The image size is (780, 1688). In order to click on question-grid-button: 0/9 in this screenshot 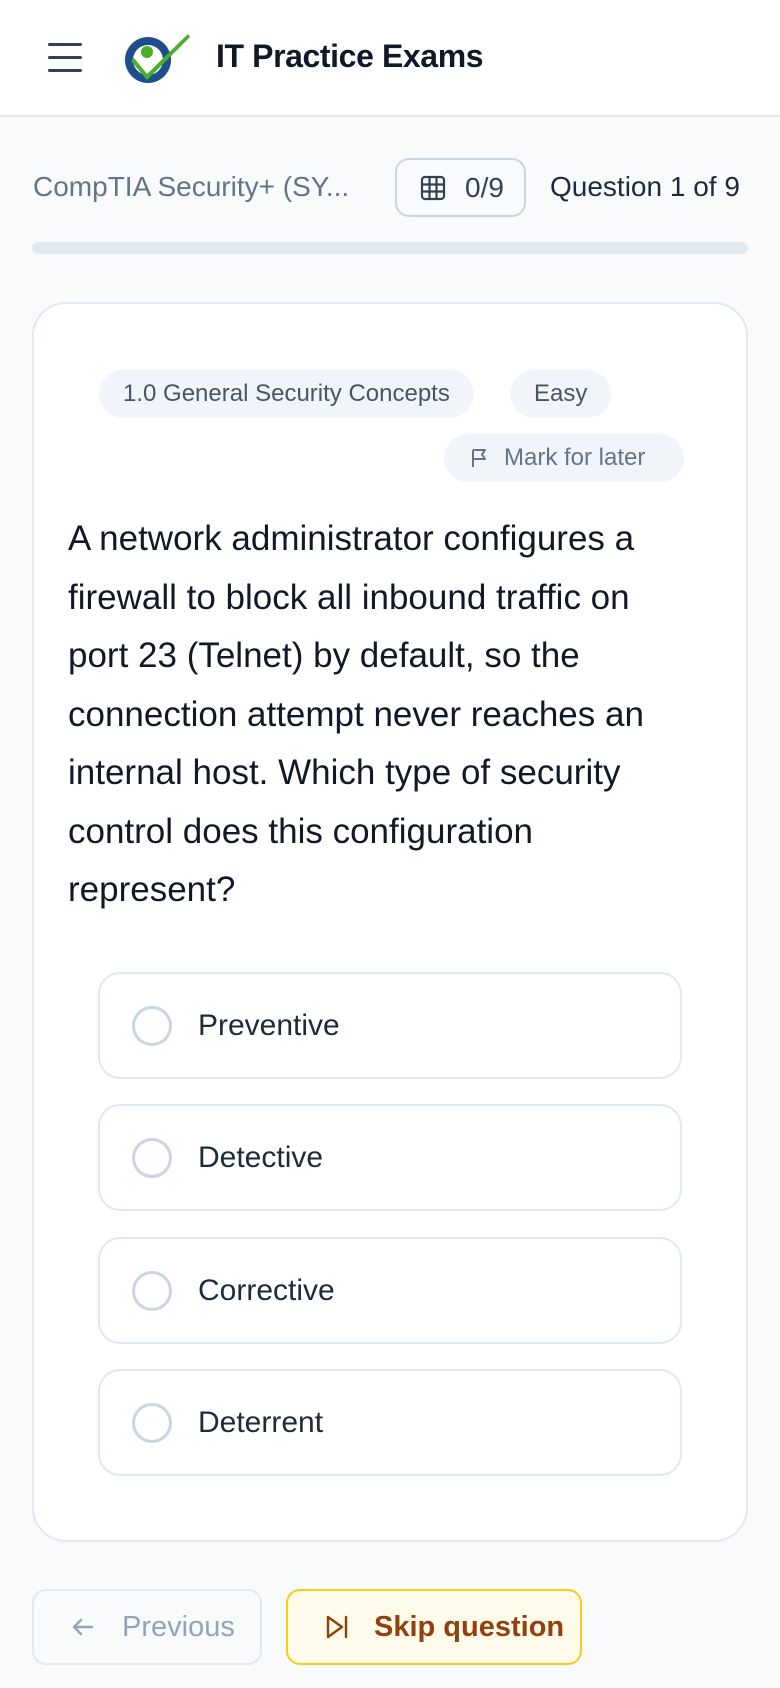, I will do `click(460, 187)`.